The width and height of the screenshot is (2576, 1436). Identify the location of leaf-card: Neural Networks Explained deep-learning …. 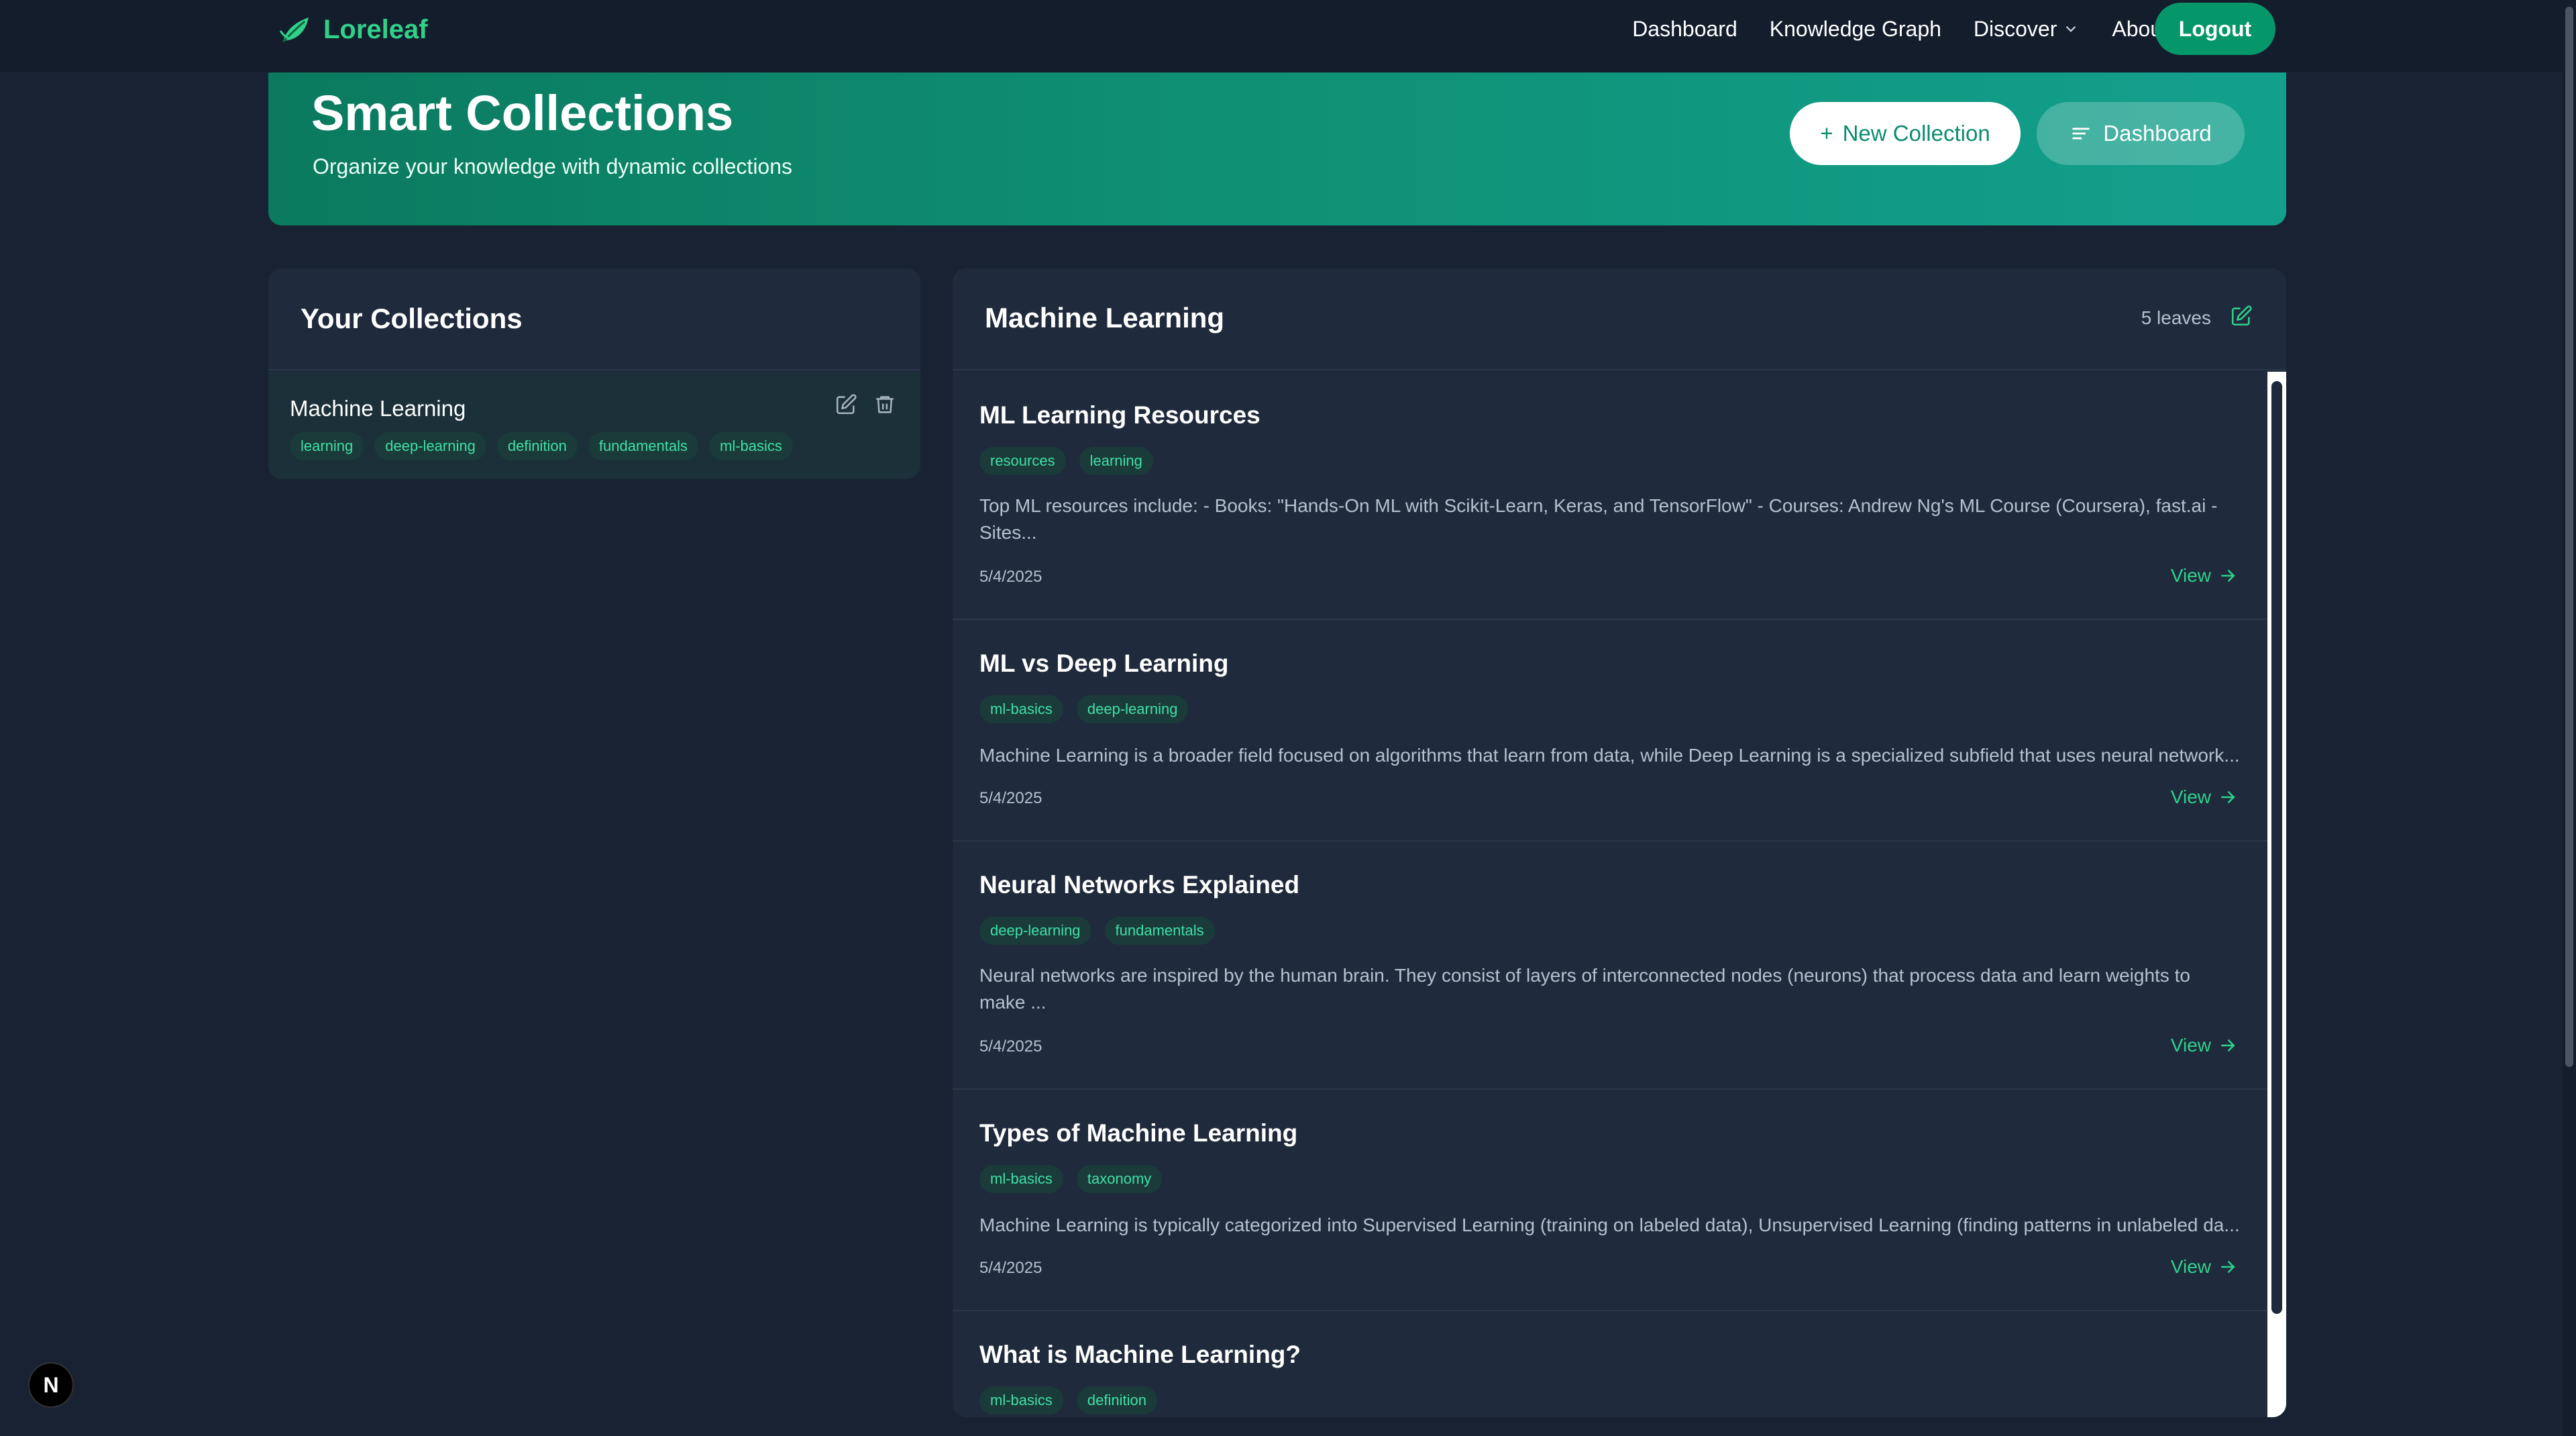
(1610, 966).